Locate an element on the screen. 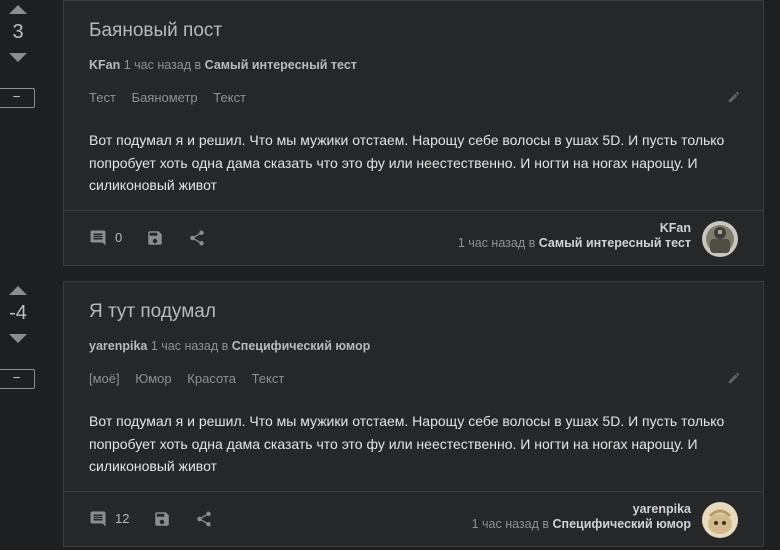  comment-count: 12 is located at coordinates (122, 518).